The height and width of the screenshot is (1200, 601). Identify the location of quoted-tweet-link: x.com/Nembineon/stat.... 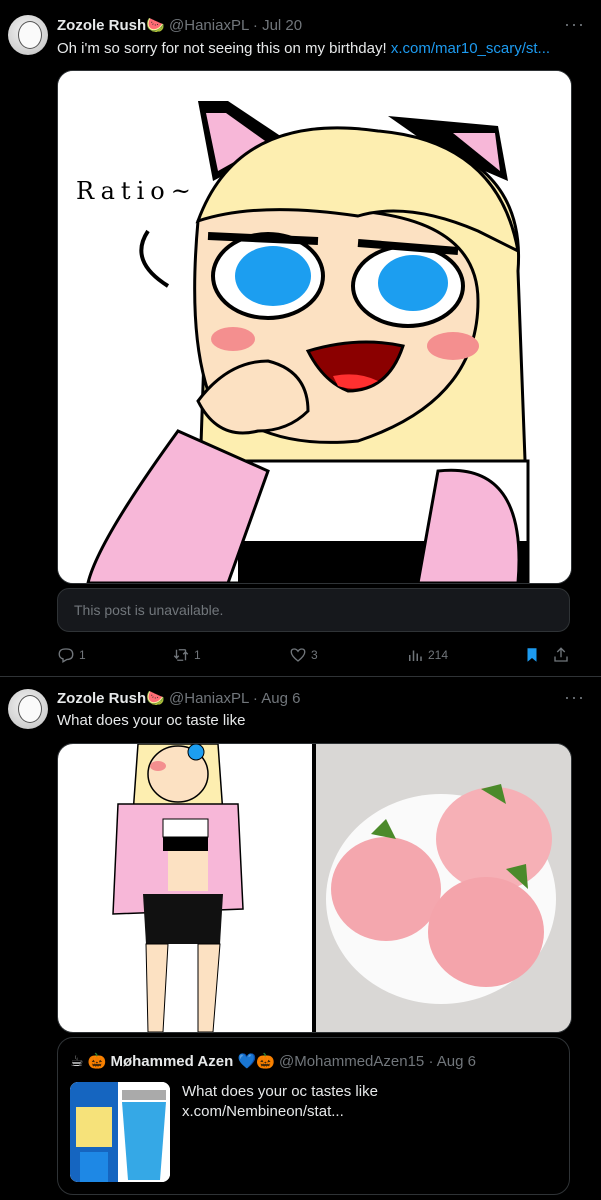
(280, 1112).